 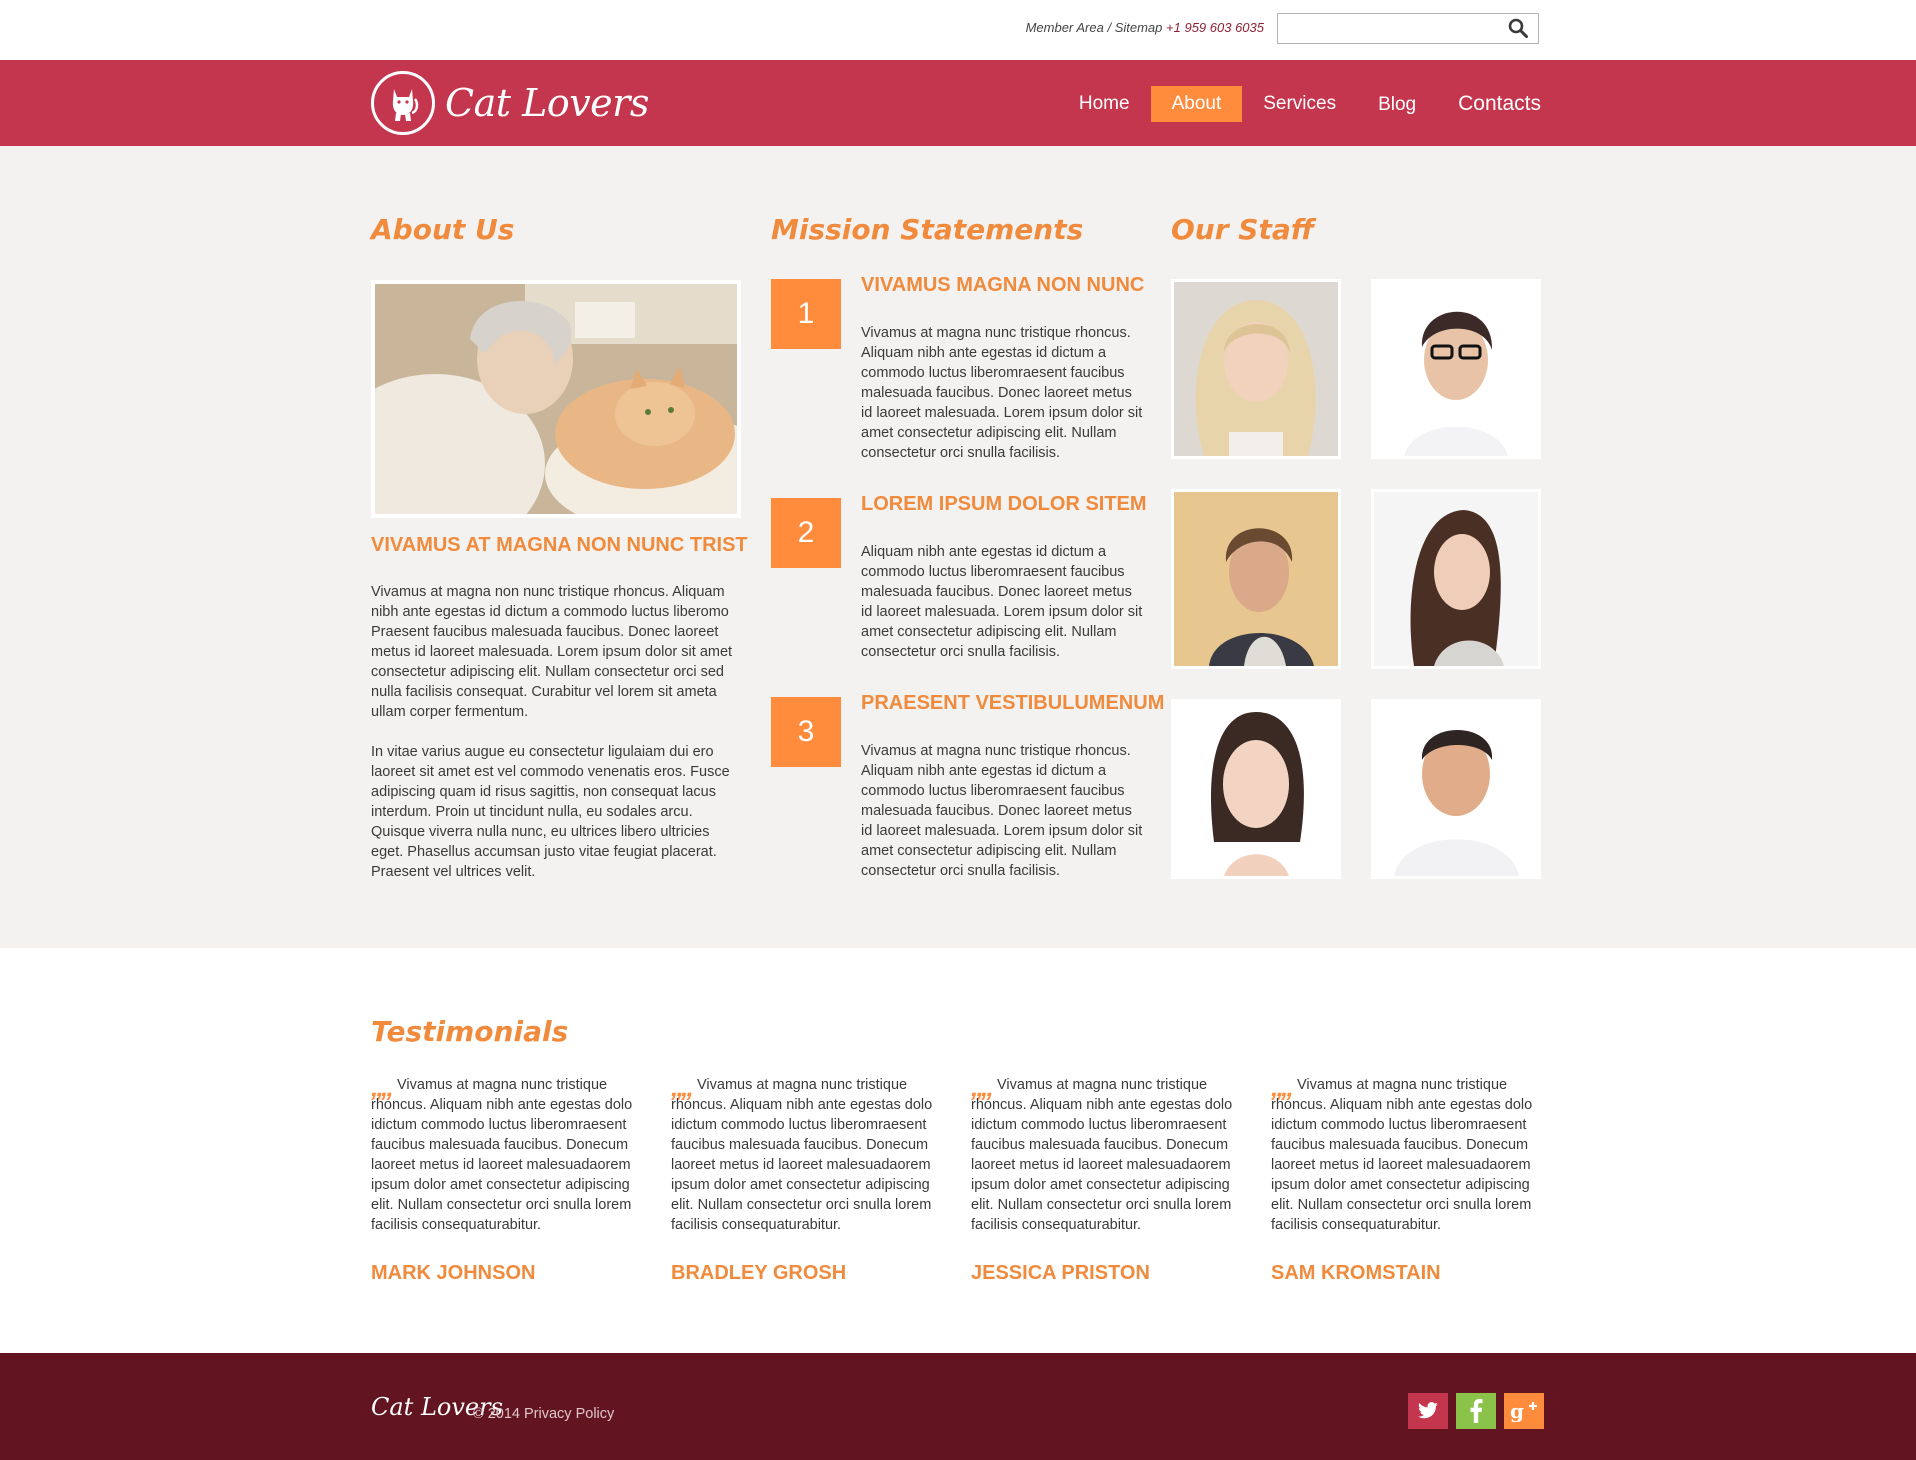 I want to click on mission-number-2: 2, so click(x=806, y=533).